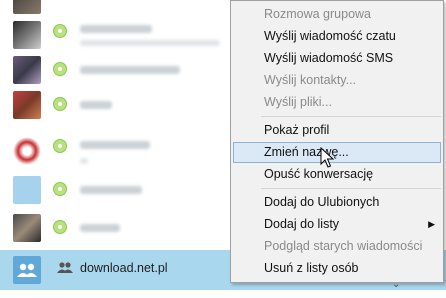  I want to click on menu-item-group-chat: Rozmowa grupowa, so click(317, 14).